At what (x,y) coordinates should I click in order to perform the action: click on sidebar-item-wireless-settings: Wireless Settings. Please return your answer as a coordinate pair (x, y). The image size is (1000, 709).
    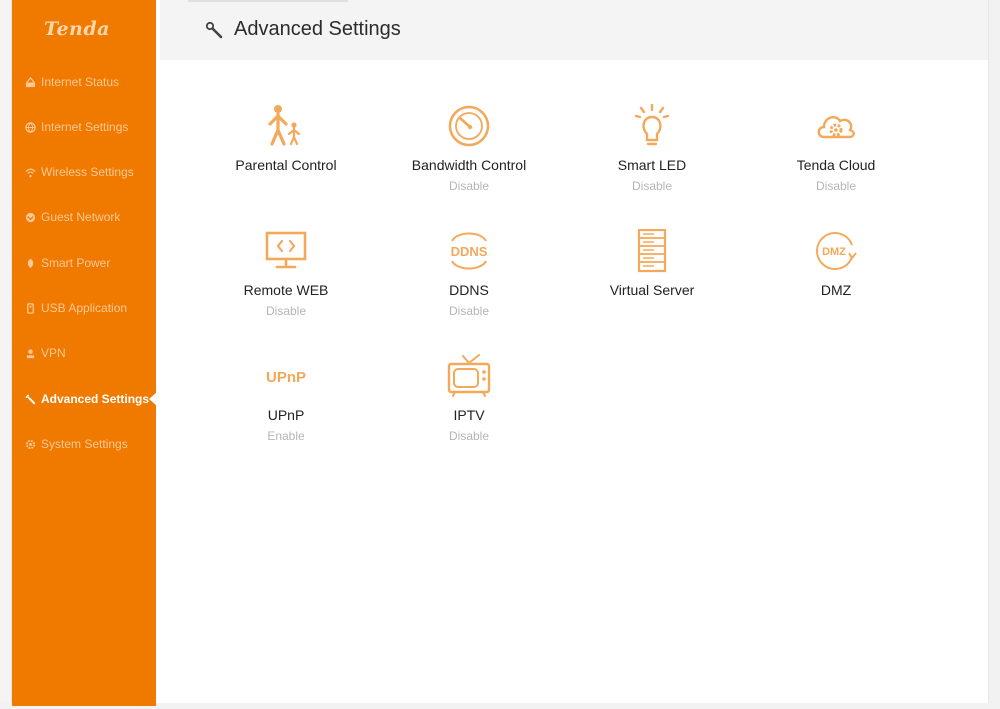
    Looking at the image, I should click on (84, 172).